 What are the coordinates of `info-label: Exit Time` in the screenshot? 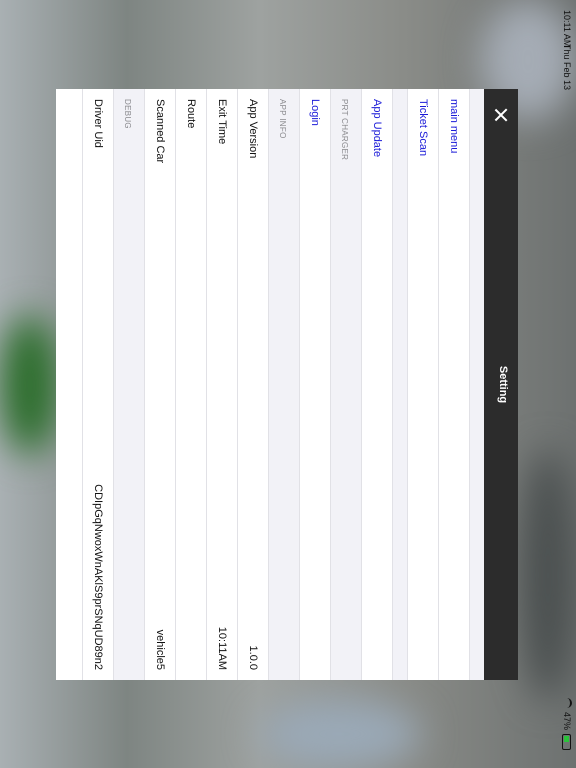 It's located at (222, 122).